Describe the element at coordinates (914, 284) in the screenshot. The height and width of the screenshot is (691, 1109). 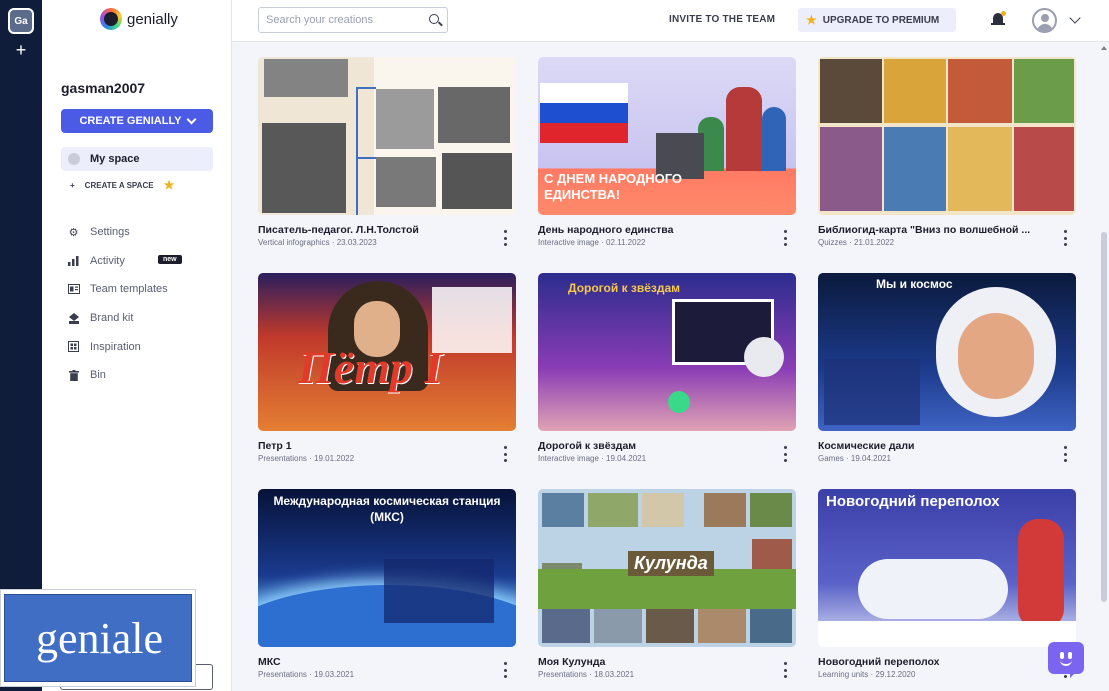
I see `thumbnail-caption: Мы и космос` at that location.